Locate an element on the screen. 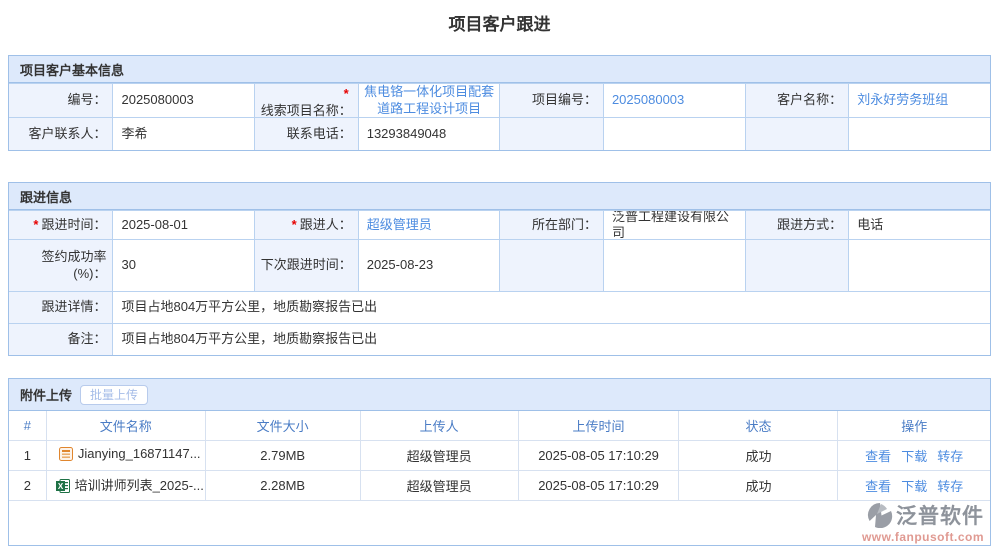 The image size is (999, 547). follower-label: * 跟进人： is located at coordinates (306, 225).